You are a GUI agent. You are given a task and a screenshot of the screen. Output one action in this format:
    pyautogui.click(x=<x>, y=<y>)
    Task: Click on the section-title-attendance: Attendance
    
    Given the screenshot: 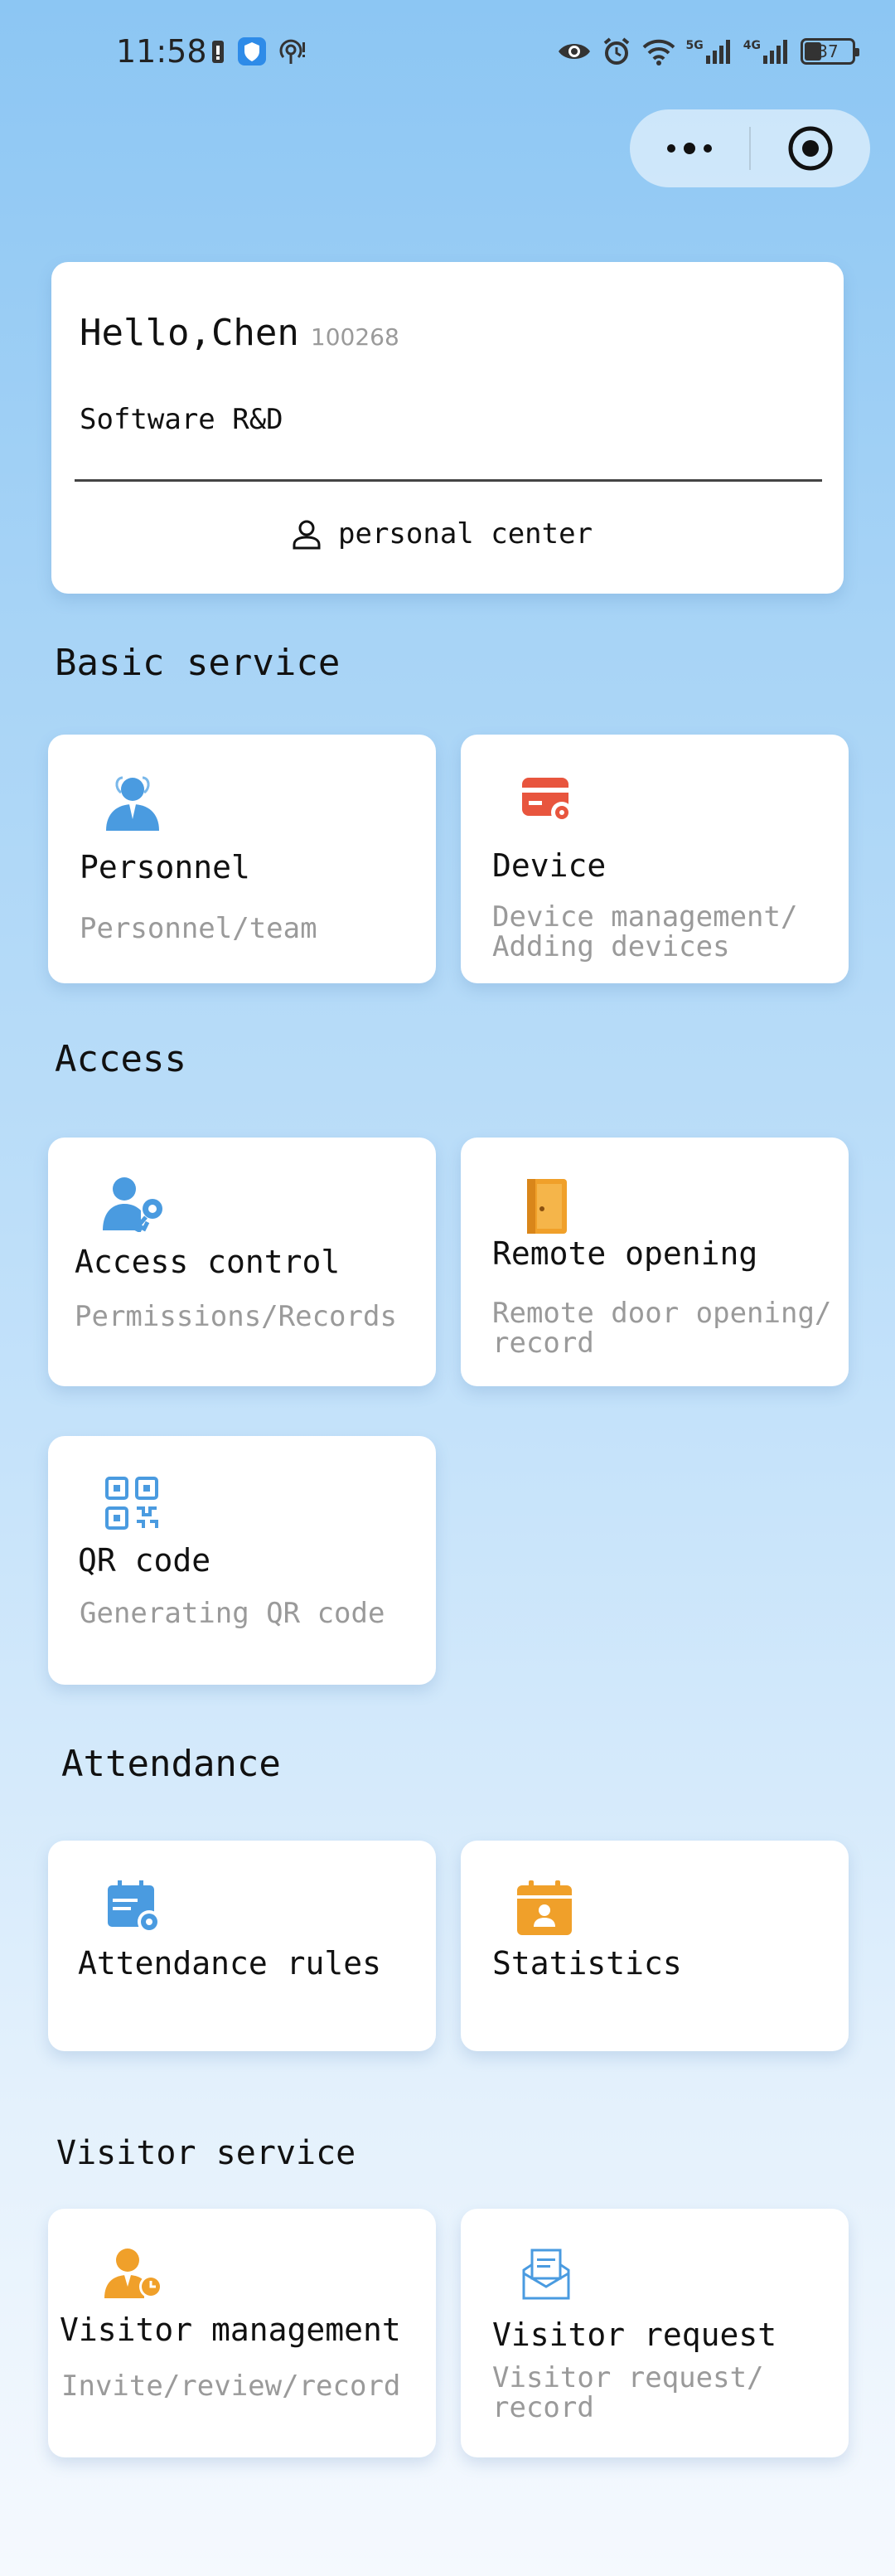 What is the action you would take?
    pyautogui.click(x=171, y=1764)
    